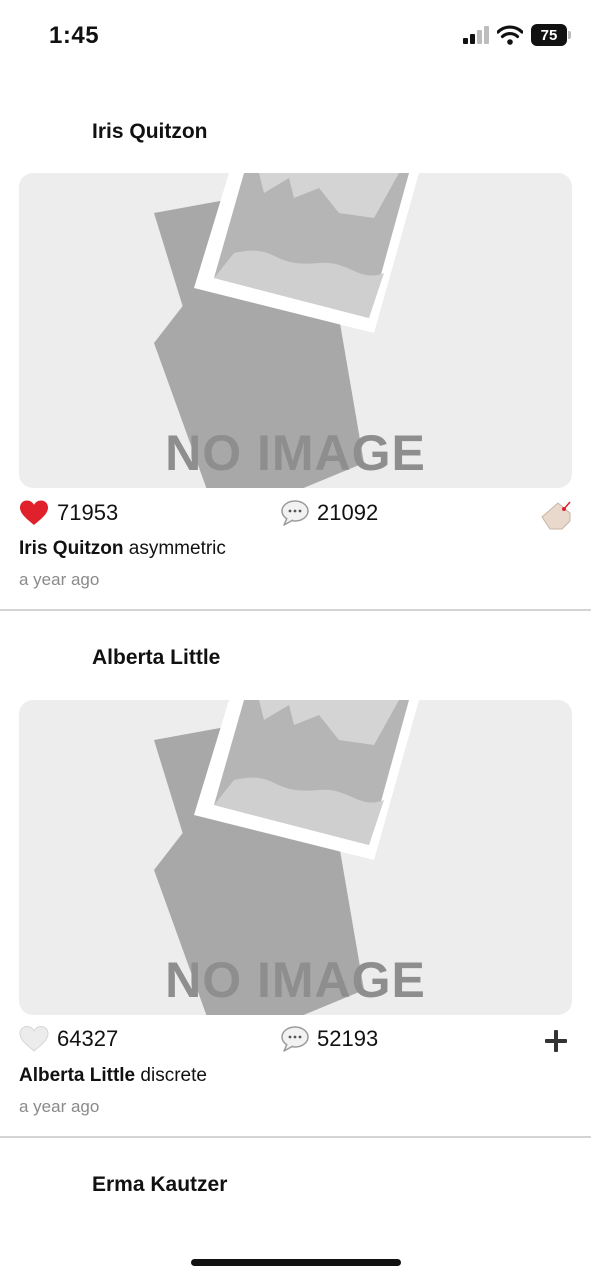 The width and height of the screenshot is (591, 1280). I want to click on battery-icon: 75, so click(551, 35).